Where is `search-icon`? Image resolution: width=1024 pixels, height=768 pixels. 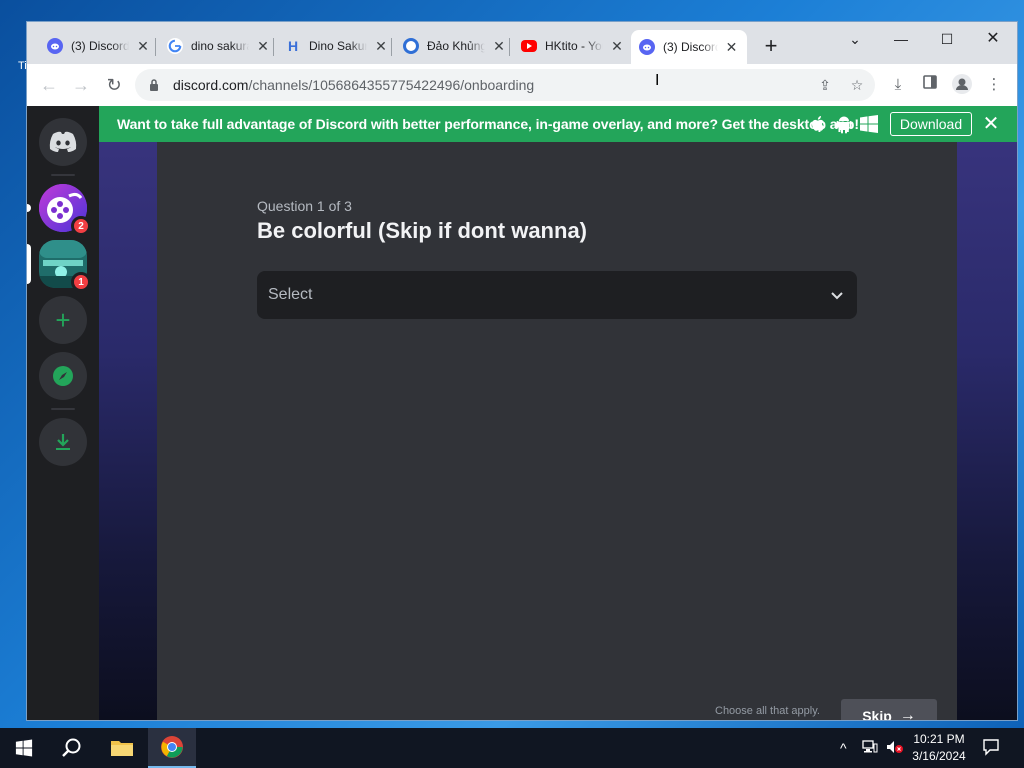
search-icon is located at coordinates (71, 747).